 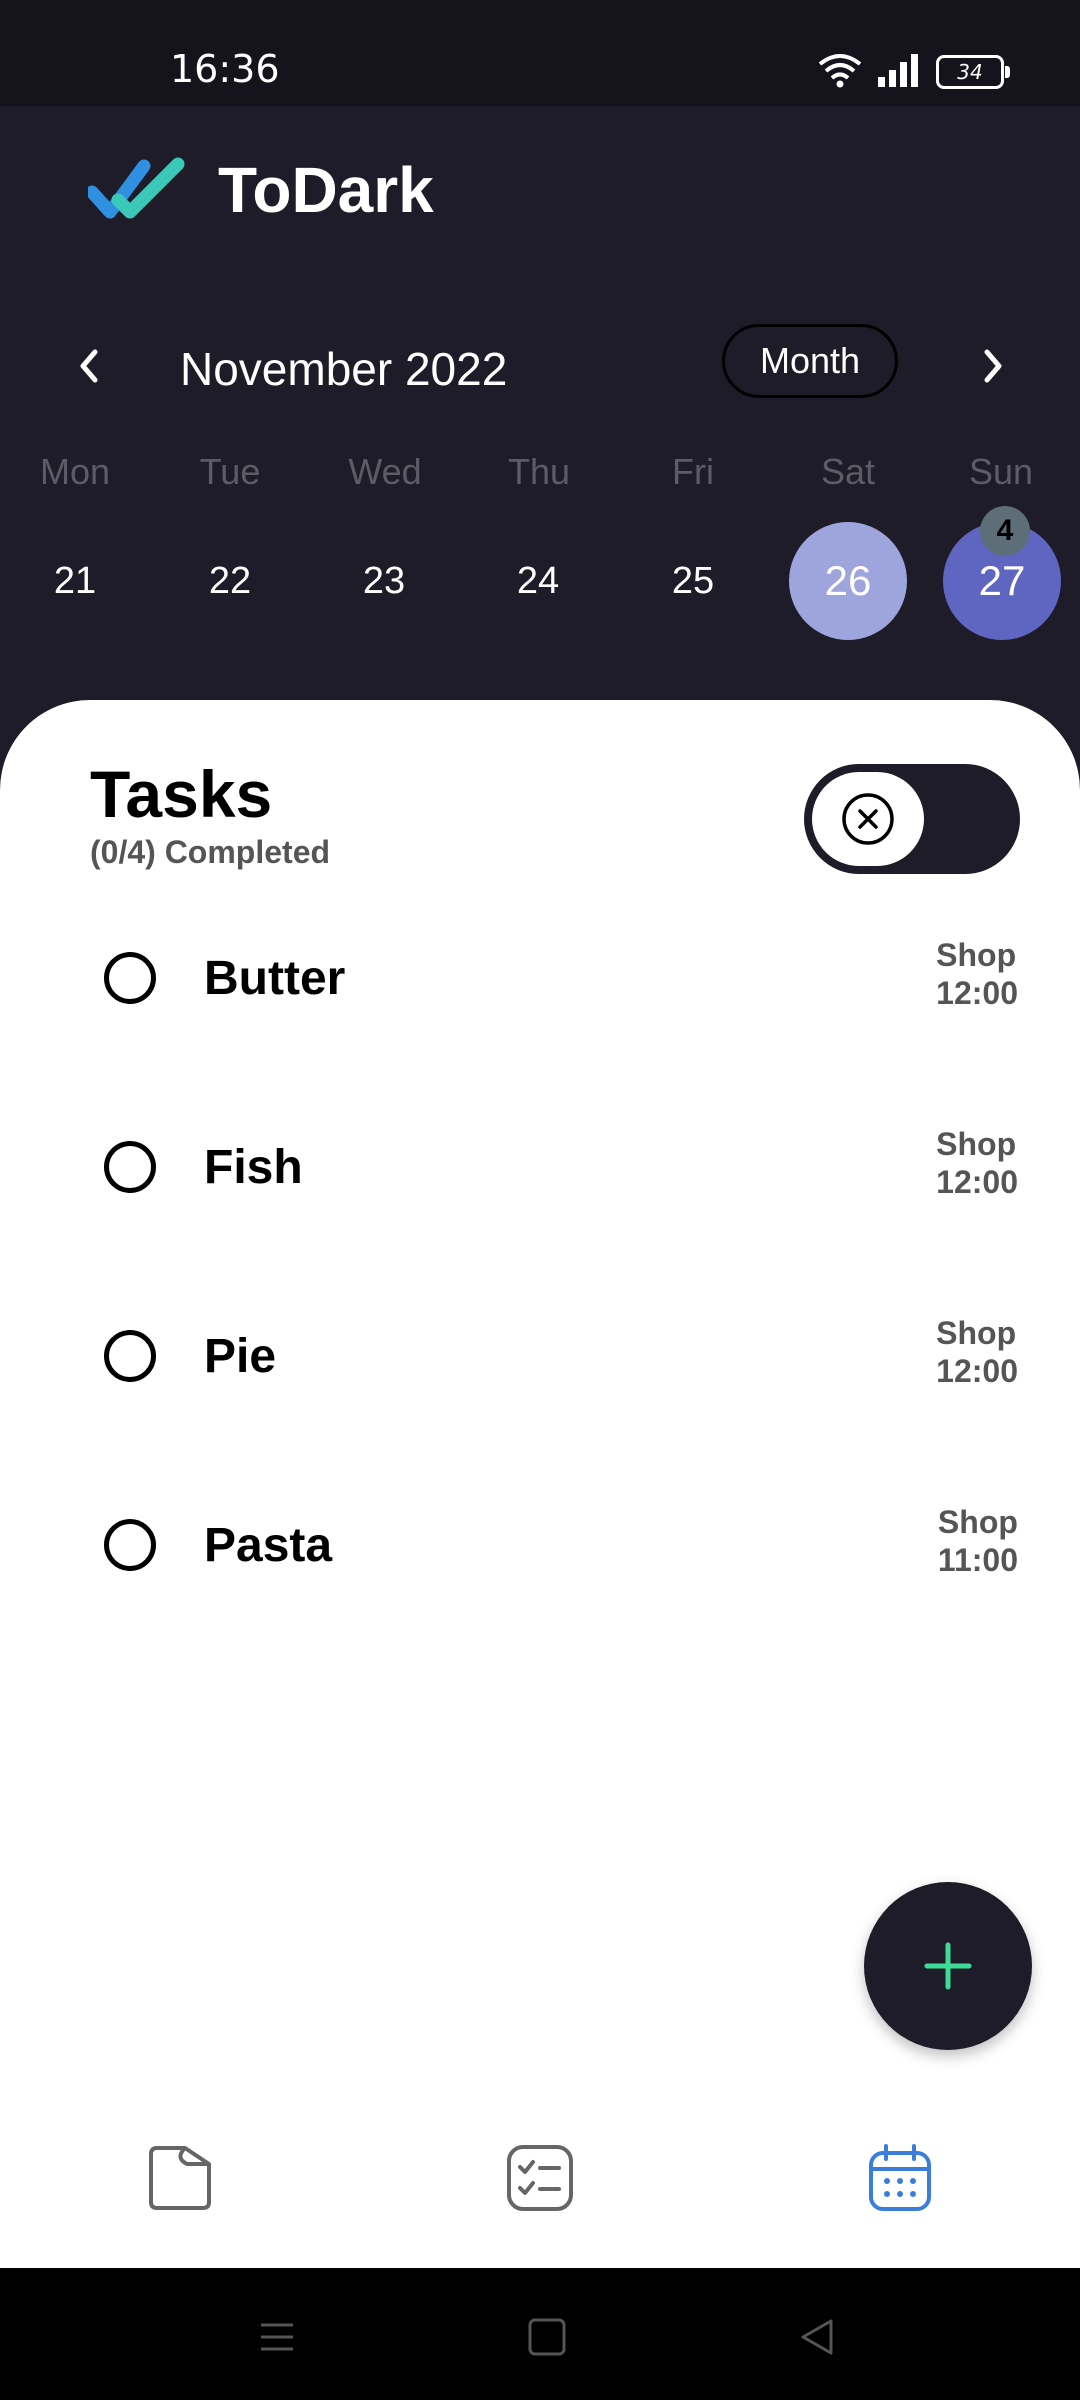 I want to click on chevron-right-icon, so click(x=993, y=366).